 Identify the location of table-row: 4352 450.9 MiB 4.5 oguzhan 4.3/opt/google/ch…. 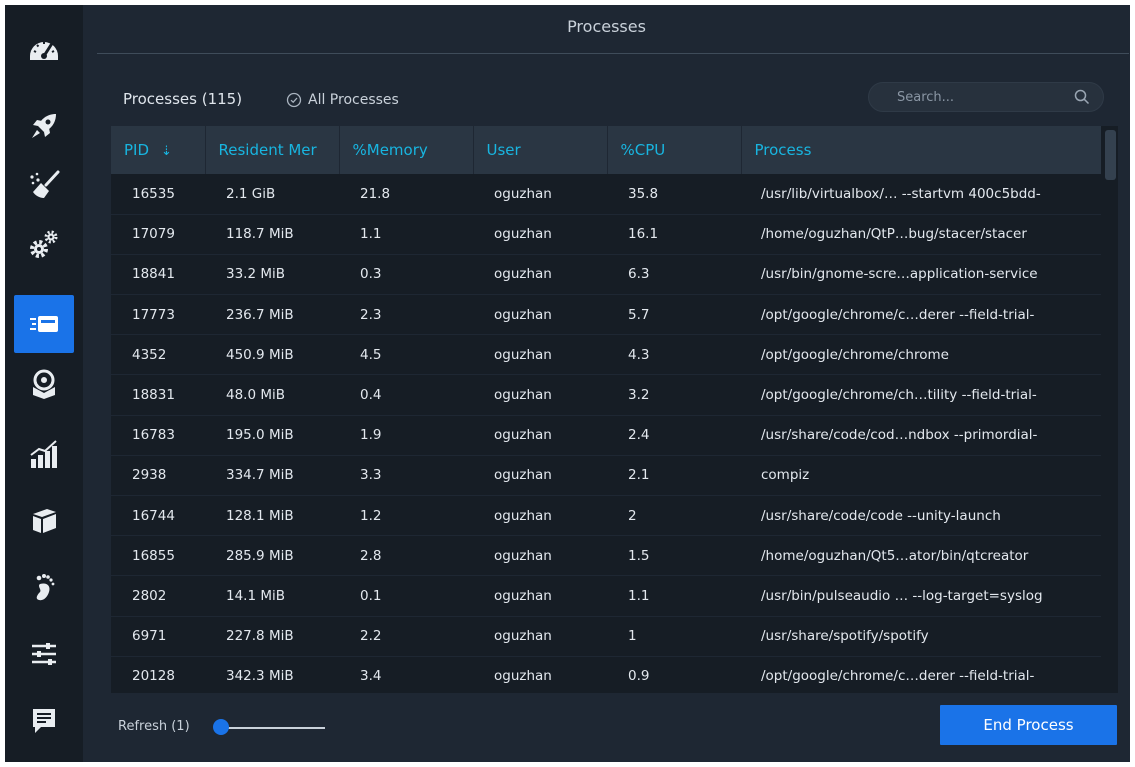
(606, 355).